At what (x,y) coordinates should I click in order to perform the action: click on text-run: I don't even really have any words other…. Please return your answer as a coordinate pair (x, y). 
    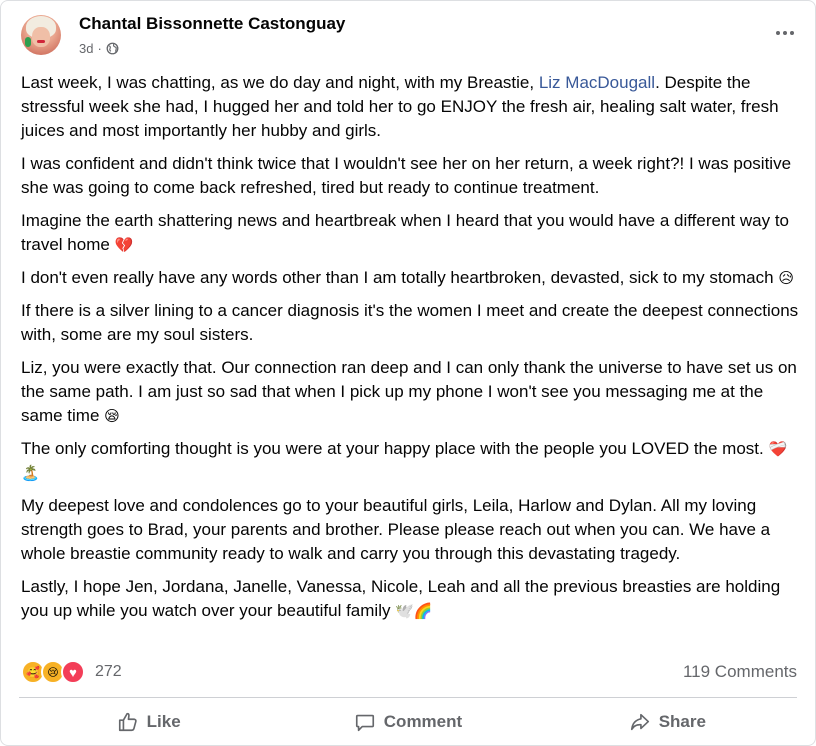
    Looking at the image, I should click on (397, 277).